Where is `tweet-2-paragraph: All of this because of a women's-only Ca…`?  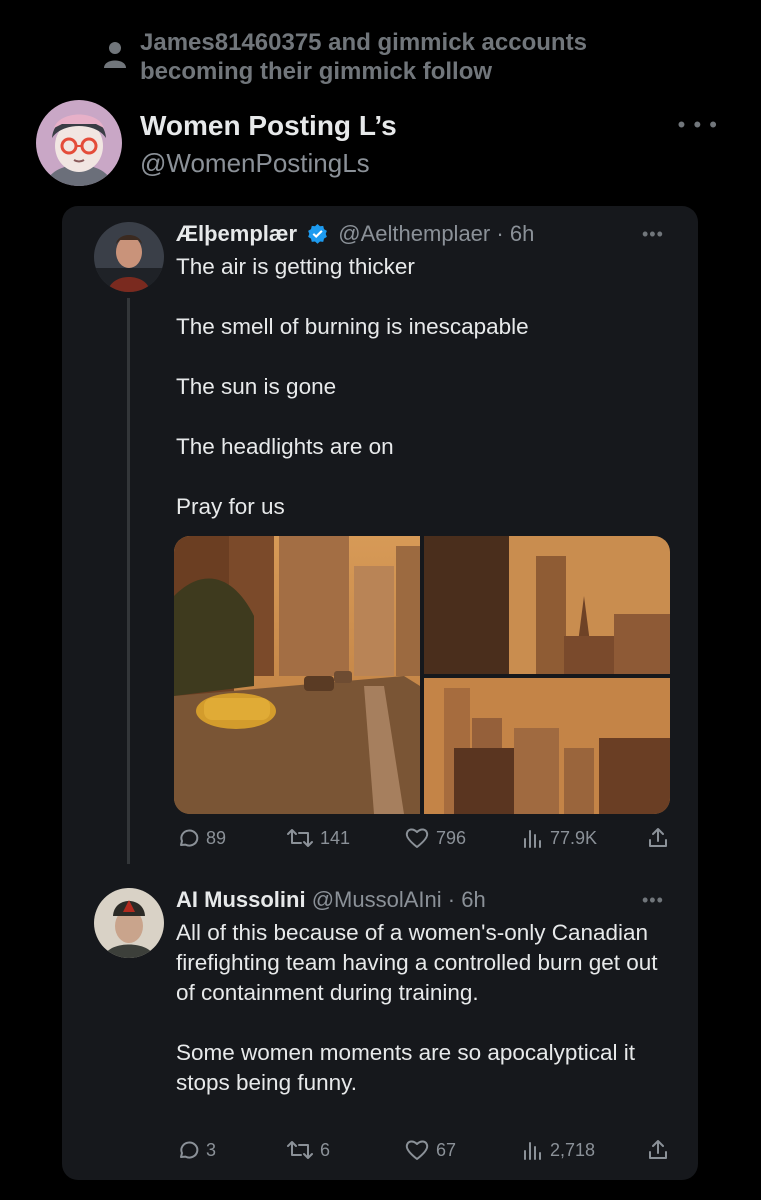 tweet-2-paragraph: All of this because of a women's-only Ca… is located at coordinates (417, 962).